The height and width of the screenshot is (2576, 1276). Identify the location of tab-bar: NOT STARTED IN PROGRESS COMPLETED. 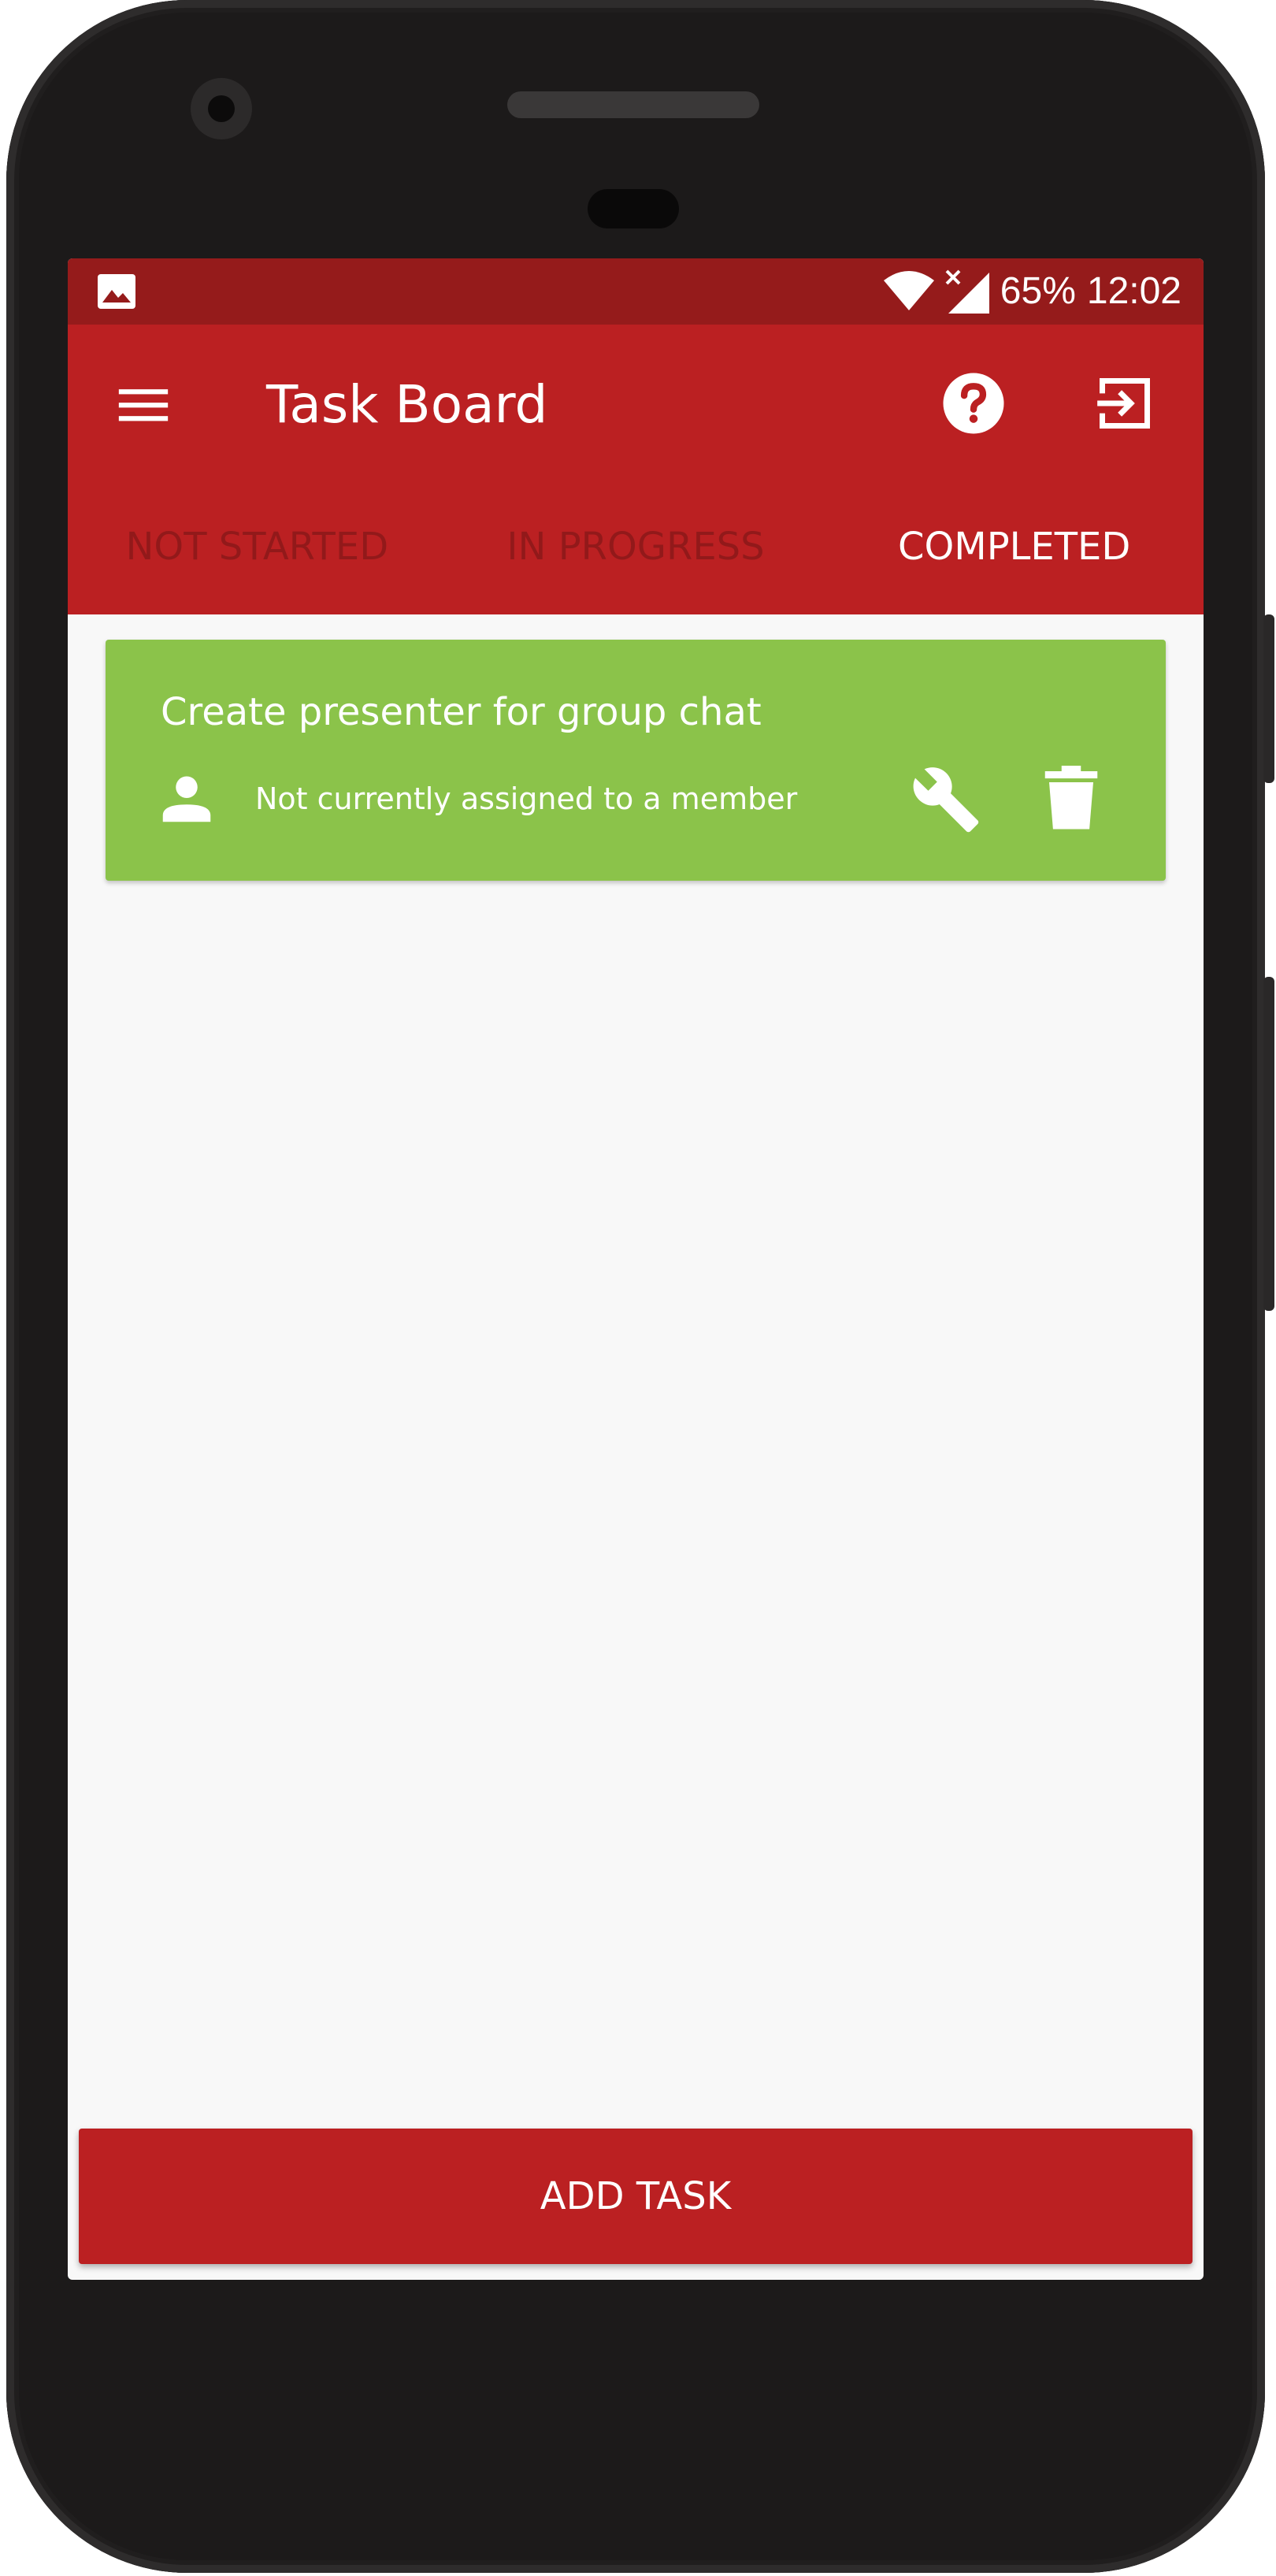
(636, 546).